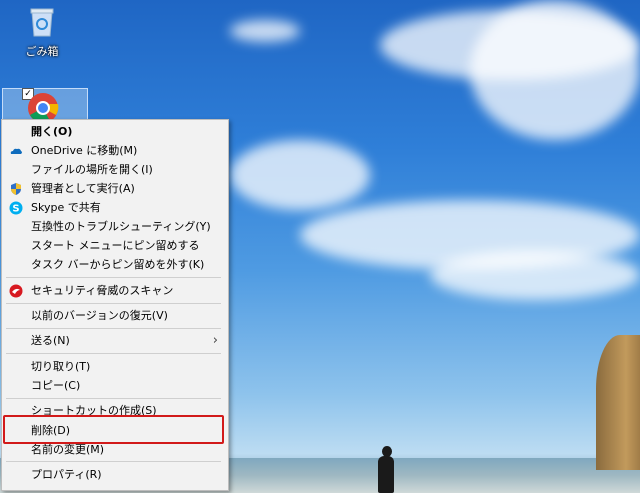 Image resolution: width=640 pixels, height=493 pixels. What do you see at coordinates (43, 107) in the screenshot?
I see `chrome-icon` at bounding box center [43, 107].